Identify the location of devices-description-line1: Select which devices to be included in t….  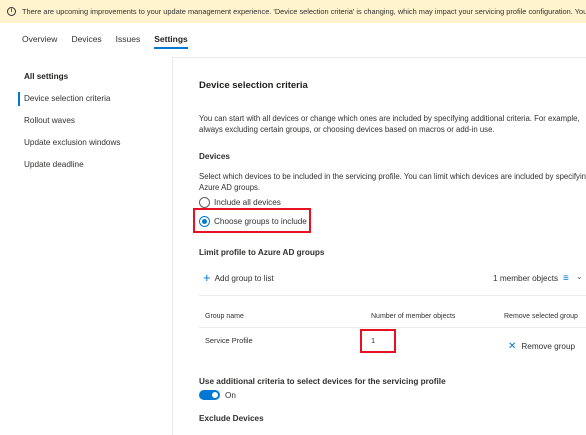
(392, 176).